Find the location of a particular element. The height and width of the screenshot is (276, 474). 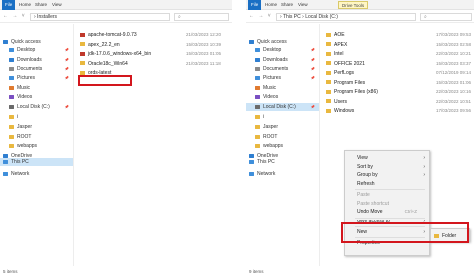

address-bar: › Installers is located at coordinates (100, 17).